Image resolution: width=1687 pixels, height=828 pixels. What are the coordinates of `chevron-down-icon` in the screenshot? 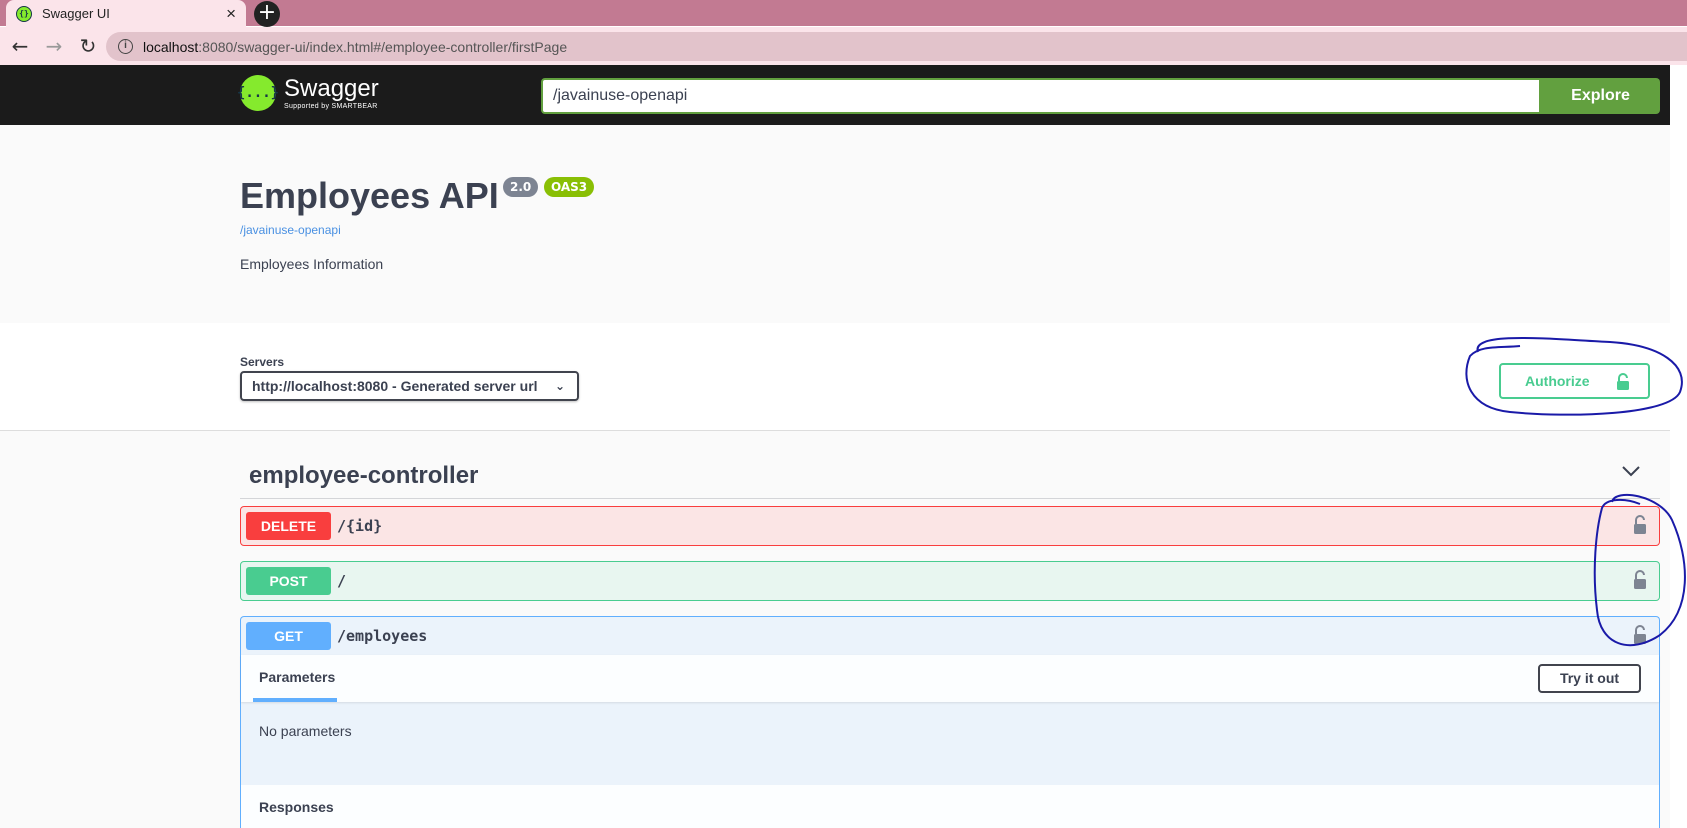 It's located at (1631, 471).